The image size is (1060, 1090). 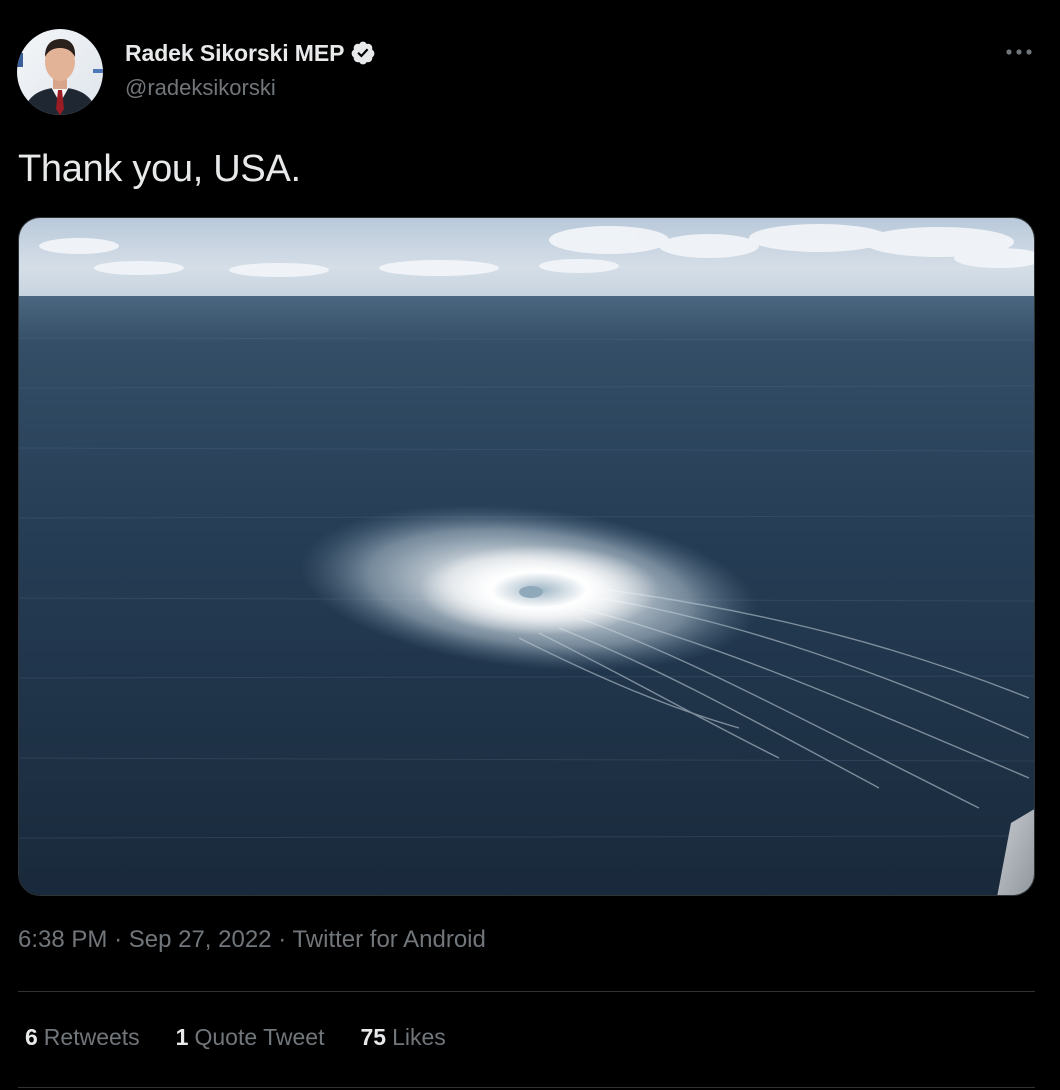 What do you see at coordinates (91, 1037) in the screenshot?
I see `retweets-label: Retweets` at bounding box center [91, 1037].